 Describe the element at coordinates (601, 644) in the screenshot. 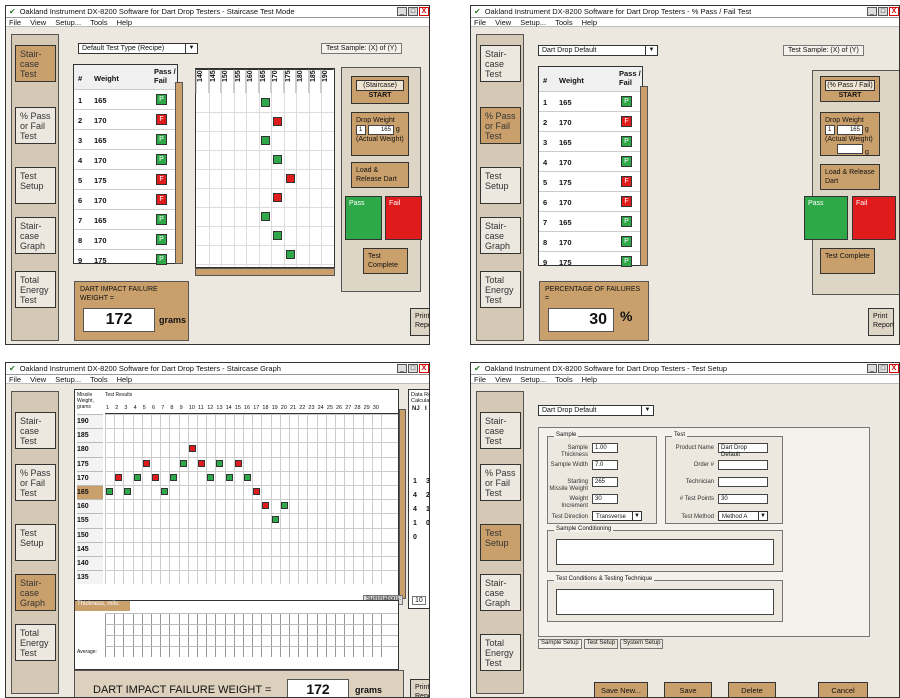

I see `tab-test-setup: Test Setup` at that location.